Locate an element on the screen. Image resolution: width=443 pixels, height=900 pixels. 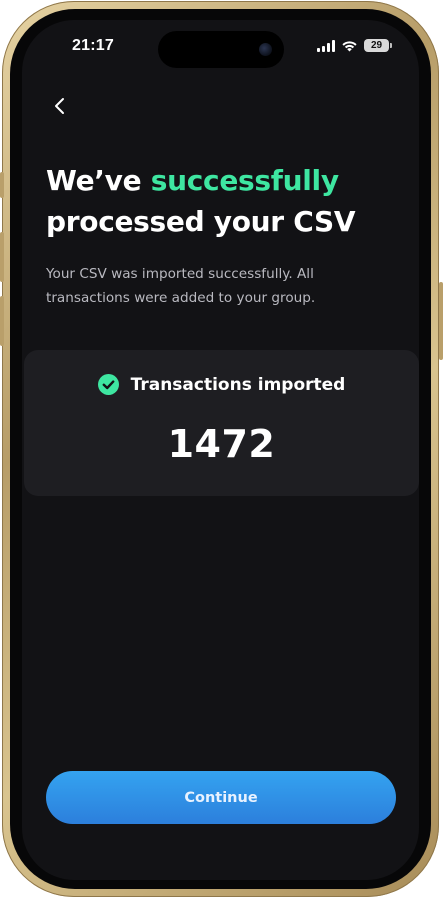
import-result-card: Transactions imported 1472 is located at coordinates (221, 423).